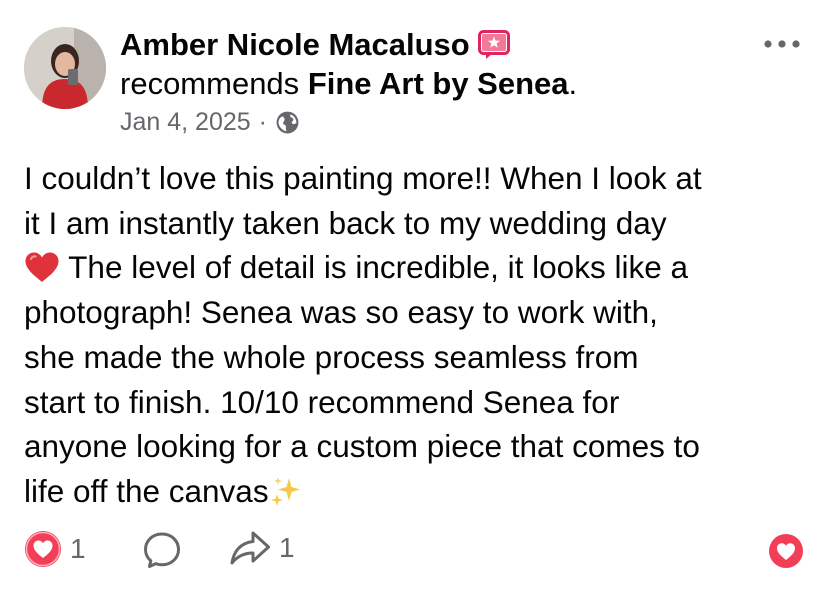  Describe the element at coordinates (295, 45) in the screenshot. I see `author-name: Amber Nicole Macaluso` at that location.